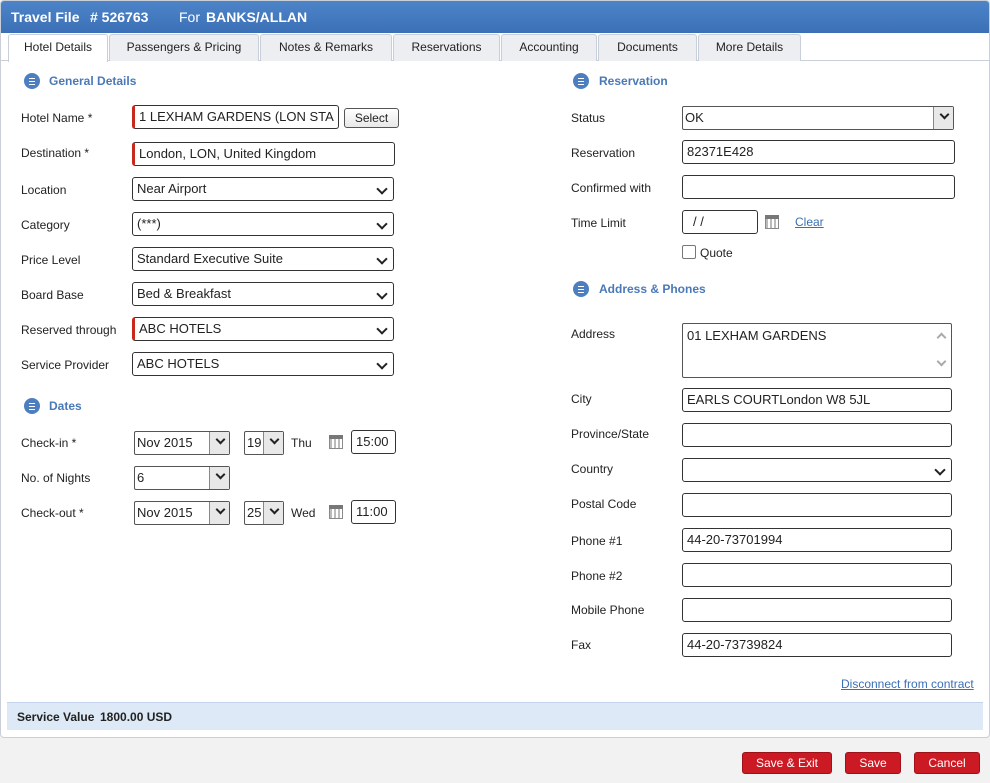 Image resolution: width=990 pixels, height=783 pixels. I want to click on address-textarea: 01 LEXHAM GARDENS, so click(817, 350).